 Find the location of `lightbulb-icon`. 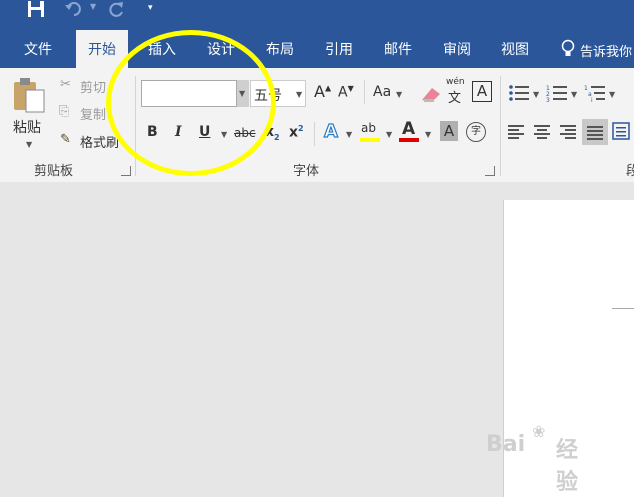

lightbulb-icon is located at coordinates (568, 47).